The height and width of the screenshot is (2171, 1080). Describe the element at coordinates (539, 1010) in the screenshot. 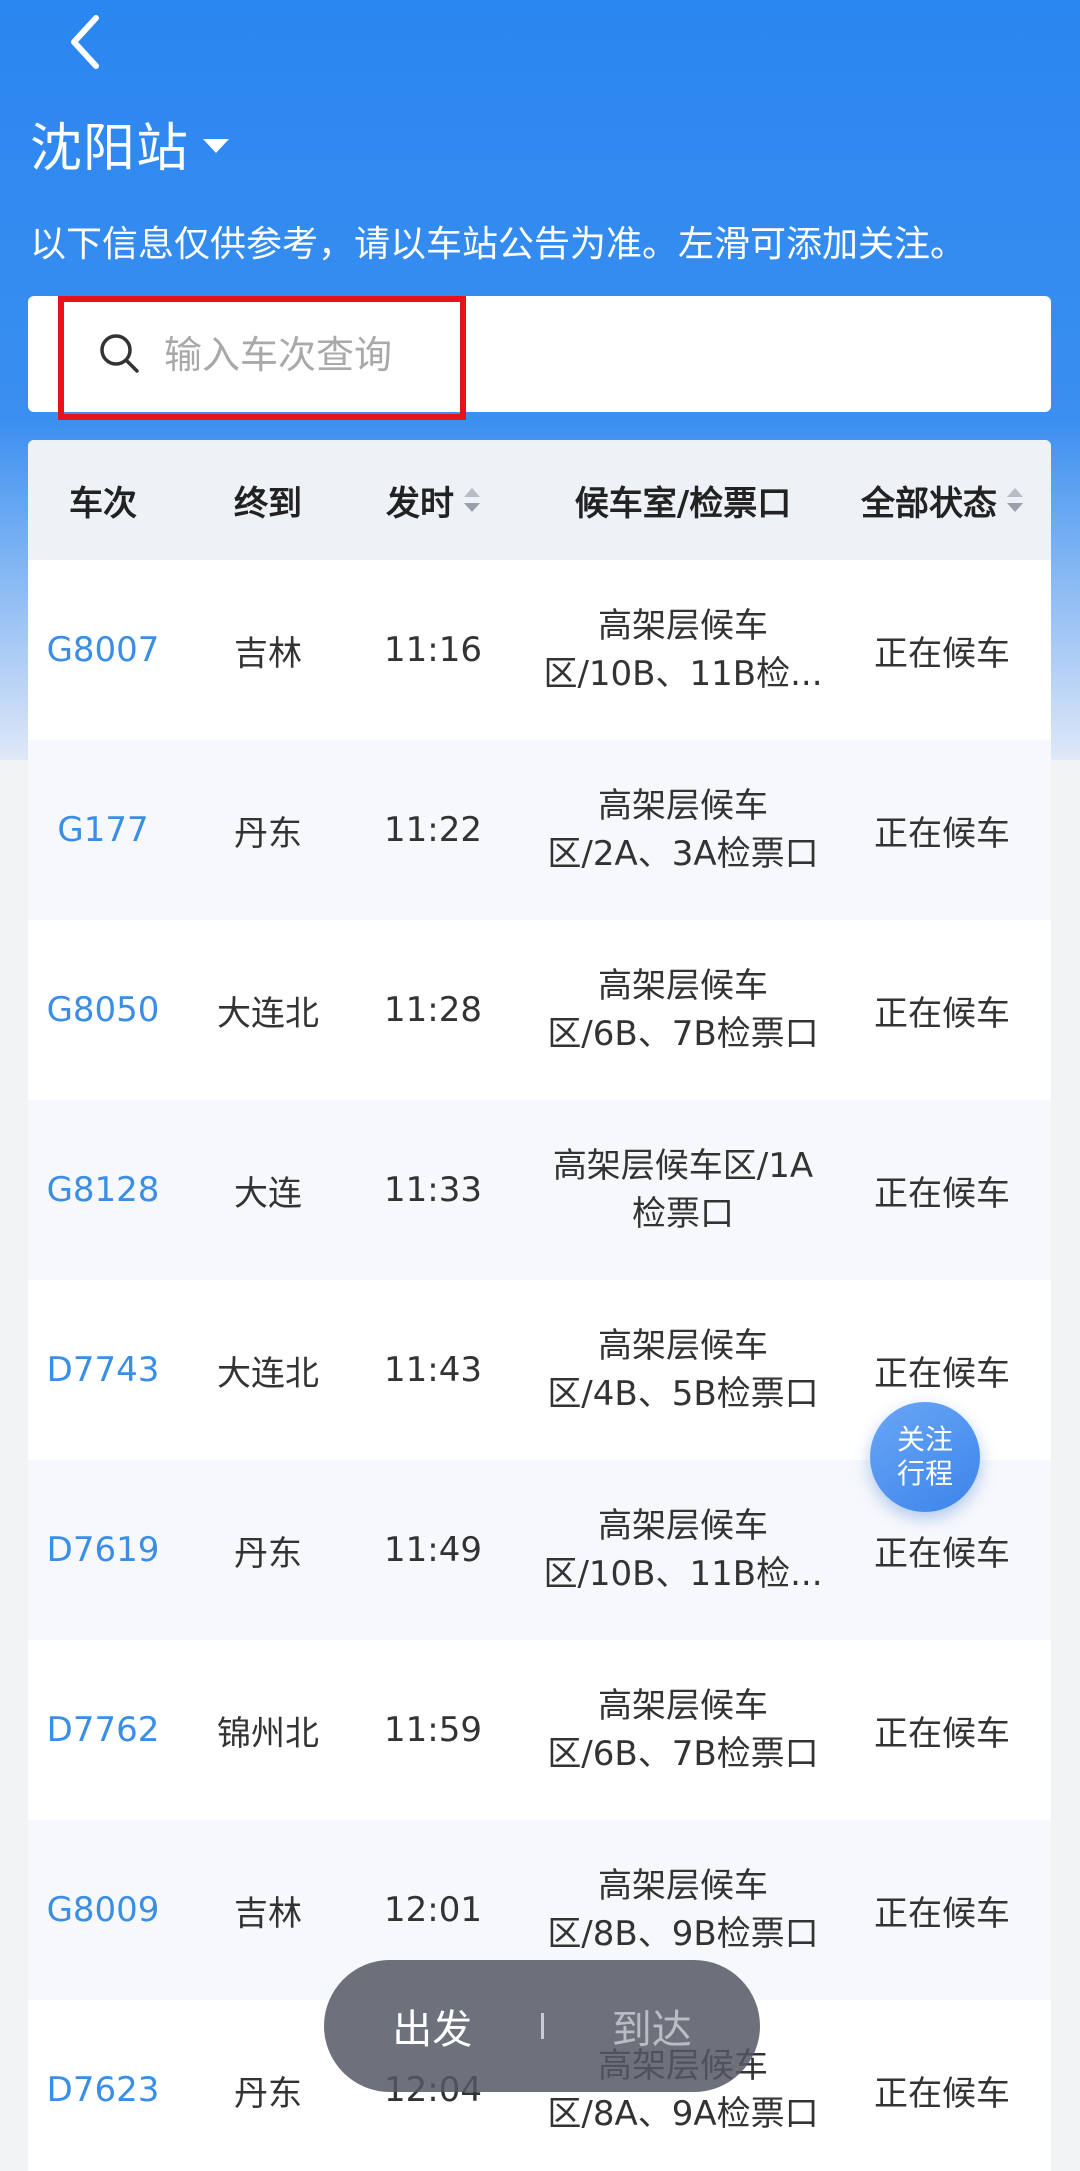

I see `table-row: G8050 大连北 11:28 高架层候车 区/6B、7B检票口 正在候车` at that location.